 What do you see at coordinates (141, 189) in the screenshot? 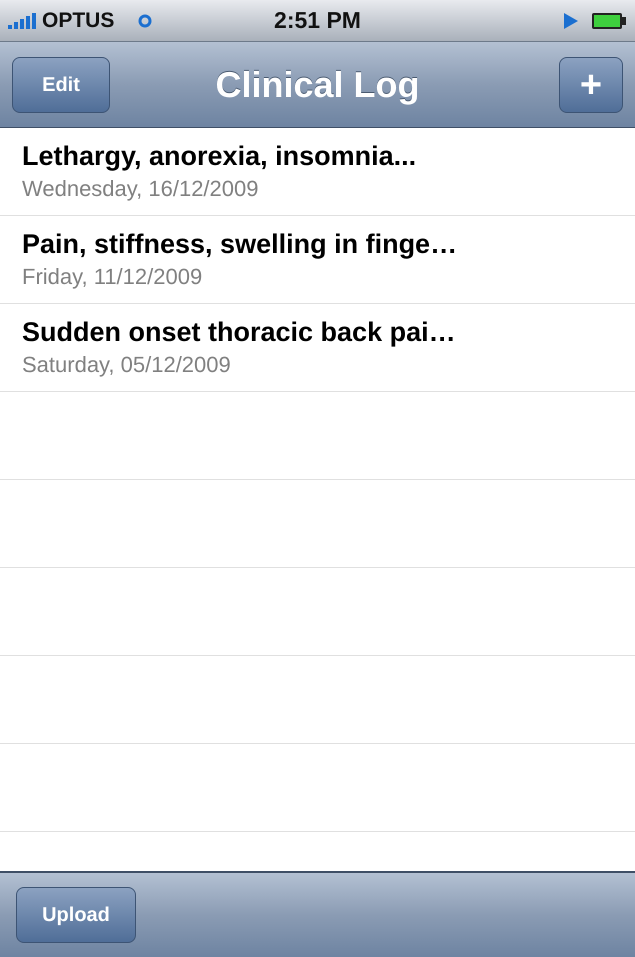
I see `entry-date: Wednesday, 16/12/2009` at bounding box center [141, 189].